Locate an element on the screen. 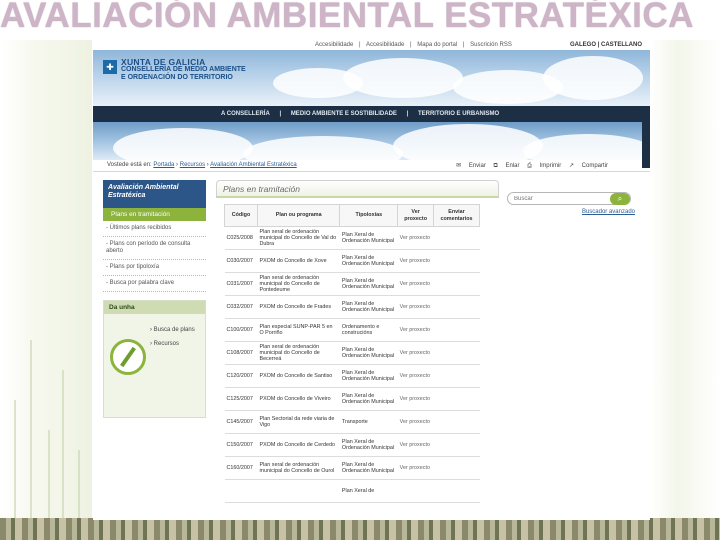 The width and height of the screenshot is (720, 540). utility-link: Mapa do portal is located at coordinates (437, 45).